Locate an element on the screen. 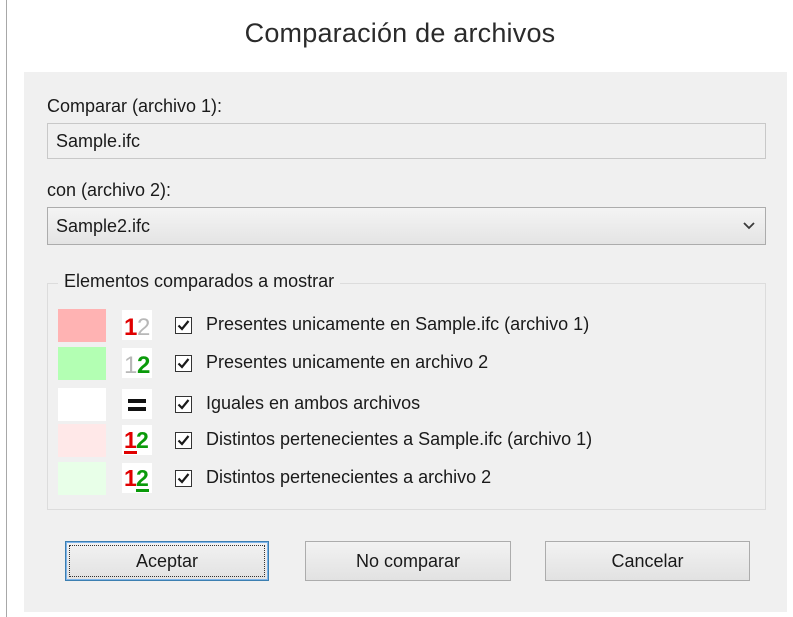 The image size is (793, 617). only-in-file1-icon: 1 2 is located at coordinates (137, 325).